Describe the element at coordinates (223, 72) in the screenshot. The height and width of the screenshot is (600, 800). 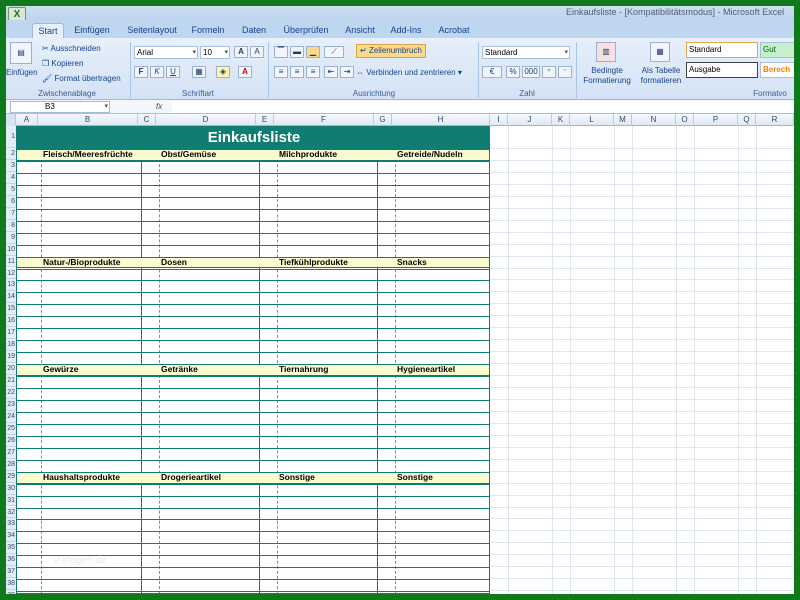
I see `fill-color-icon: ◈` at that location.